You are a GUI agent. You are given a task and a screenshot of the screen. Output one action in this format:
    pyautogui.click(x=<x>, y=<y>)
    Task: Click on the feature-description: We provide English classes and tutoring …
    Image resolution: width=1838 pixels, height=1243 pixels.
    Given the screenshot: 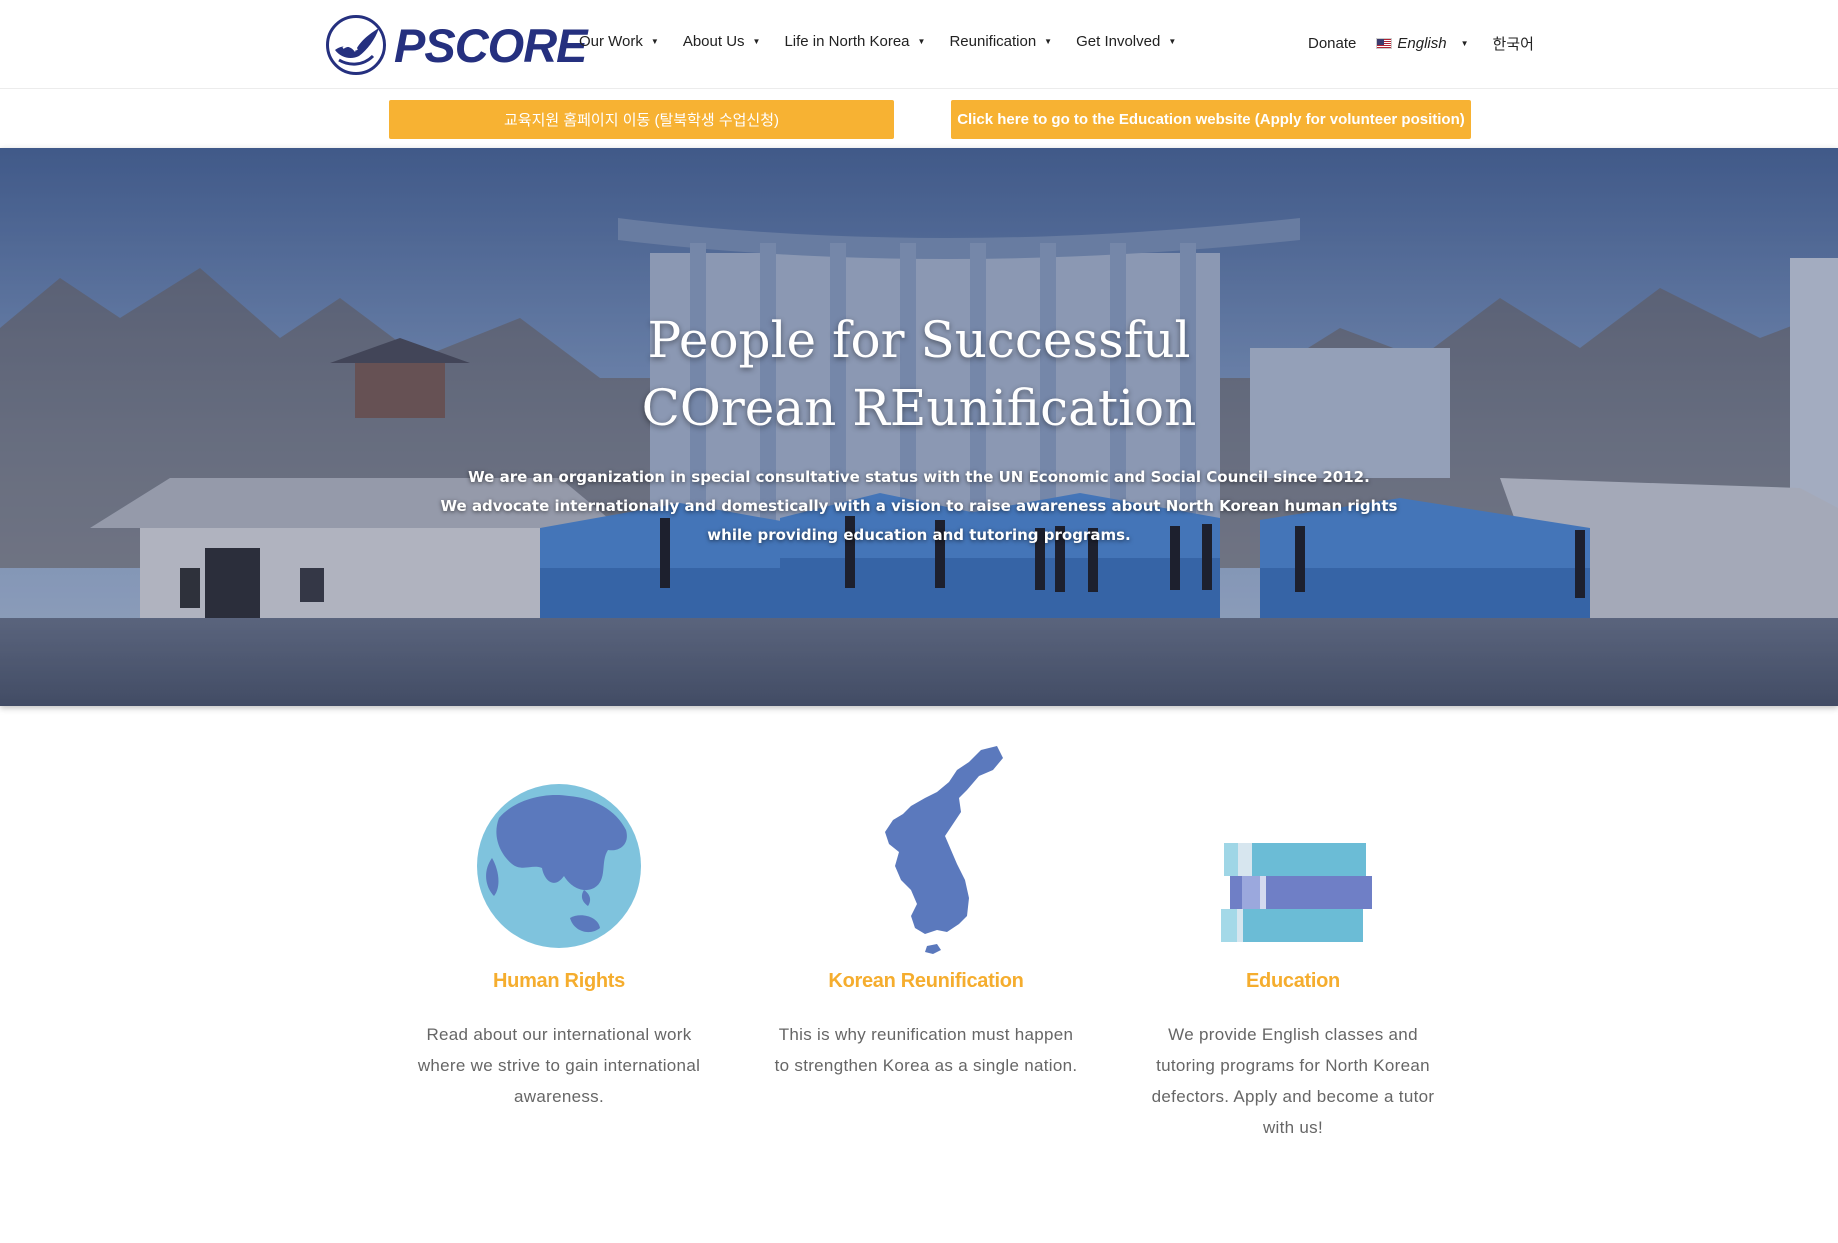 What is the action you would take?
    pyautogui.click(x=1293, y=1081)
    